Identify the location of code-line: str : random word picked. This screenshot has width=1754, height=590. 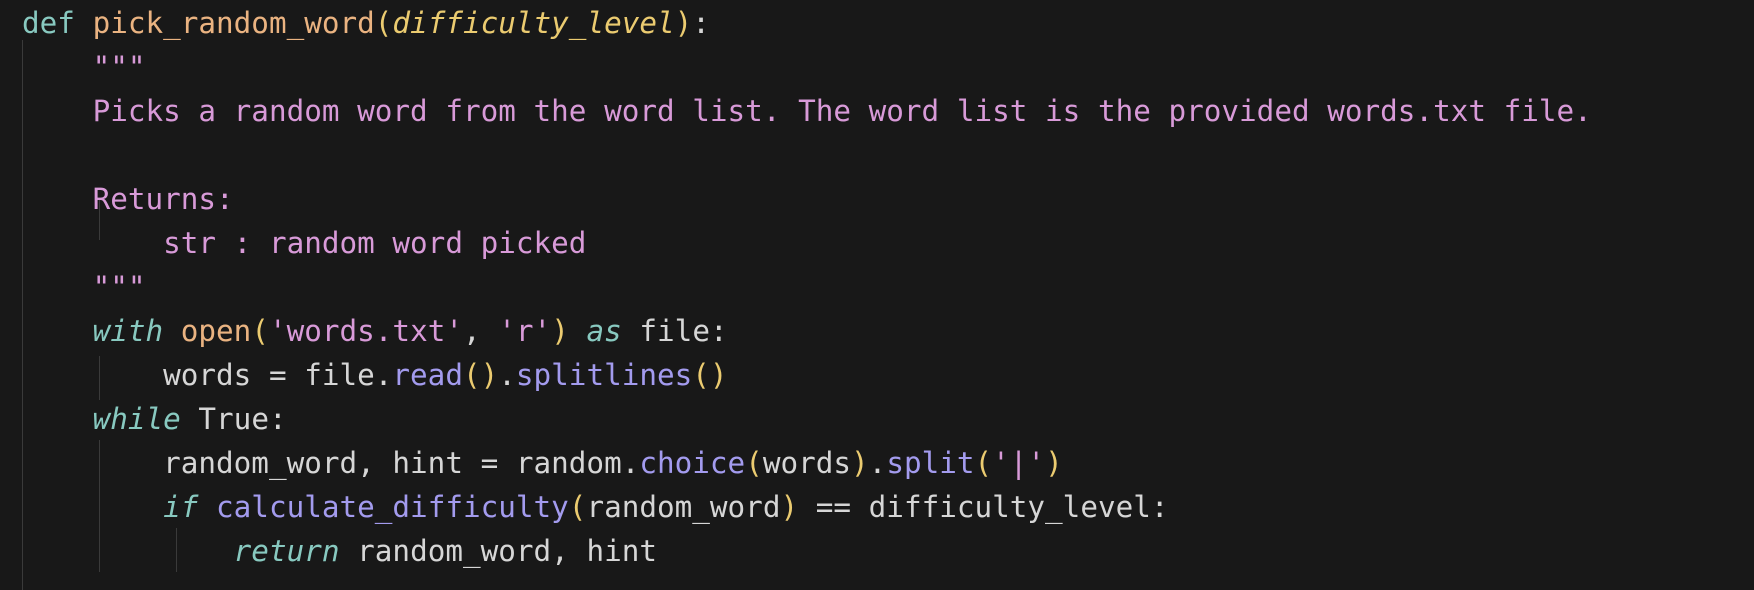
(304, 243).